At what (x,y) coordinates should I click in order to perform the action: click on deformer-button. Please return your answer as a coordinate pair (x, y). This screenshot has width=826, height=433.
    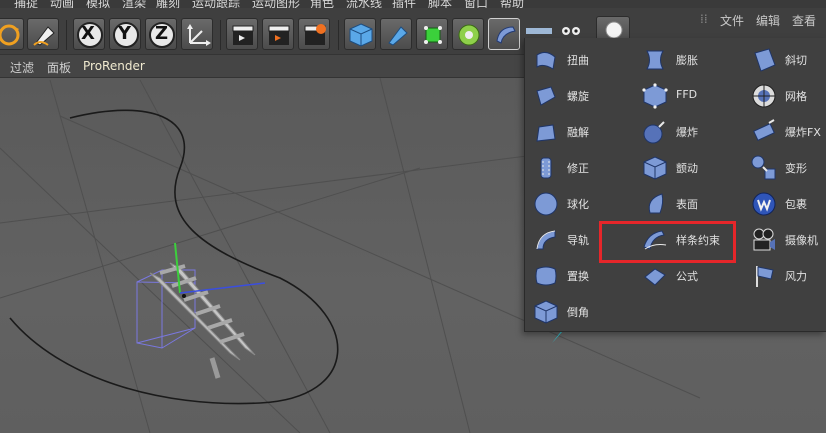
    Looking at the image, I should click on (504, 34).